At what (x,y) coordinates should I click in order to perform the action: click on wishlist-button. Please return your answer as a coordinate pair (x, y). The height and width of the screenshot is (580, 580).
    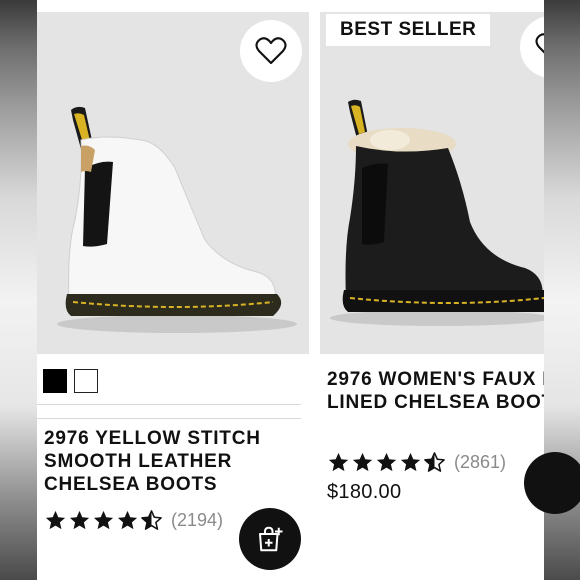
    Looking at the image, I should click on (271, 51).